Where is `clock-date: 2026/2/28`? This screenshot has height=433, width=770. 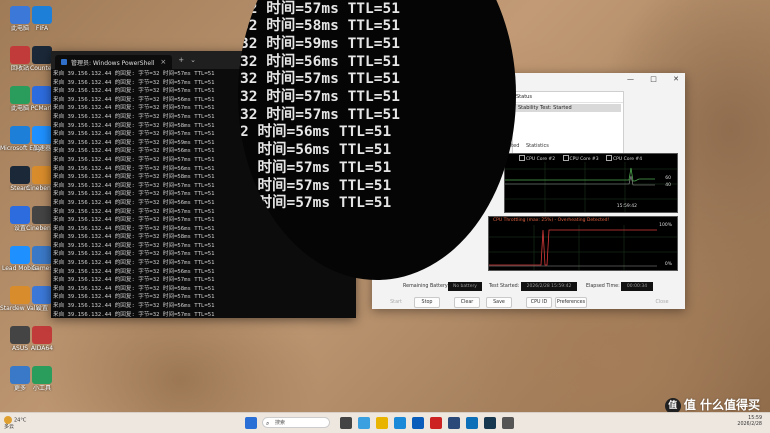
clock-date: 2026/2/28 is located at coordinates (749, 424).